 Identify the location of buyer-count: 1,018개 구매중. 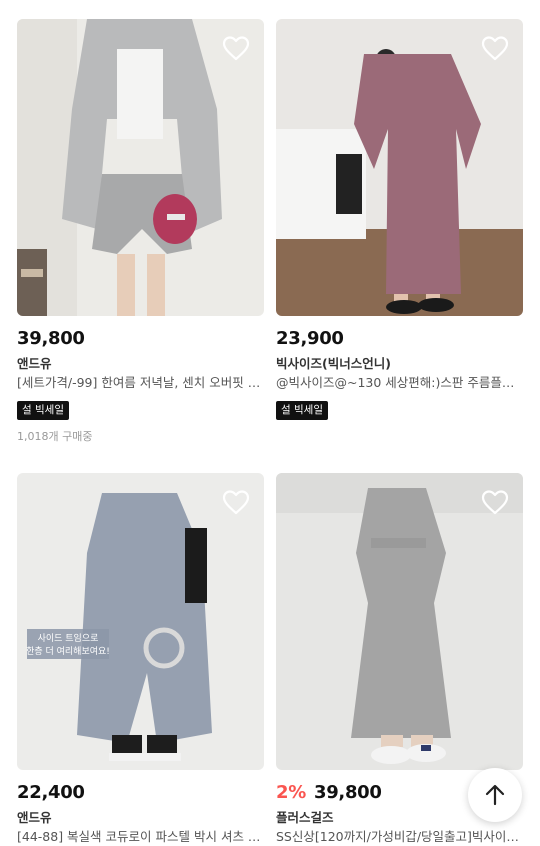
(55, 436).